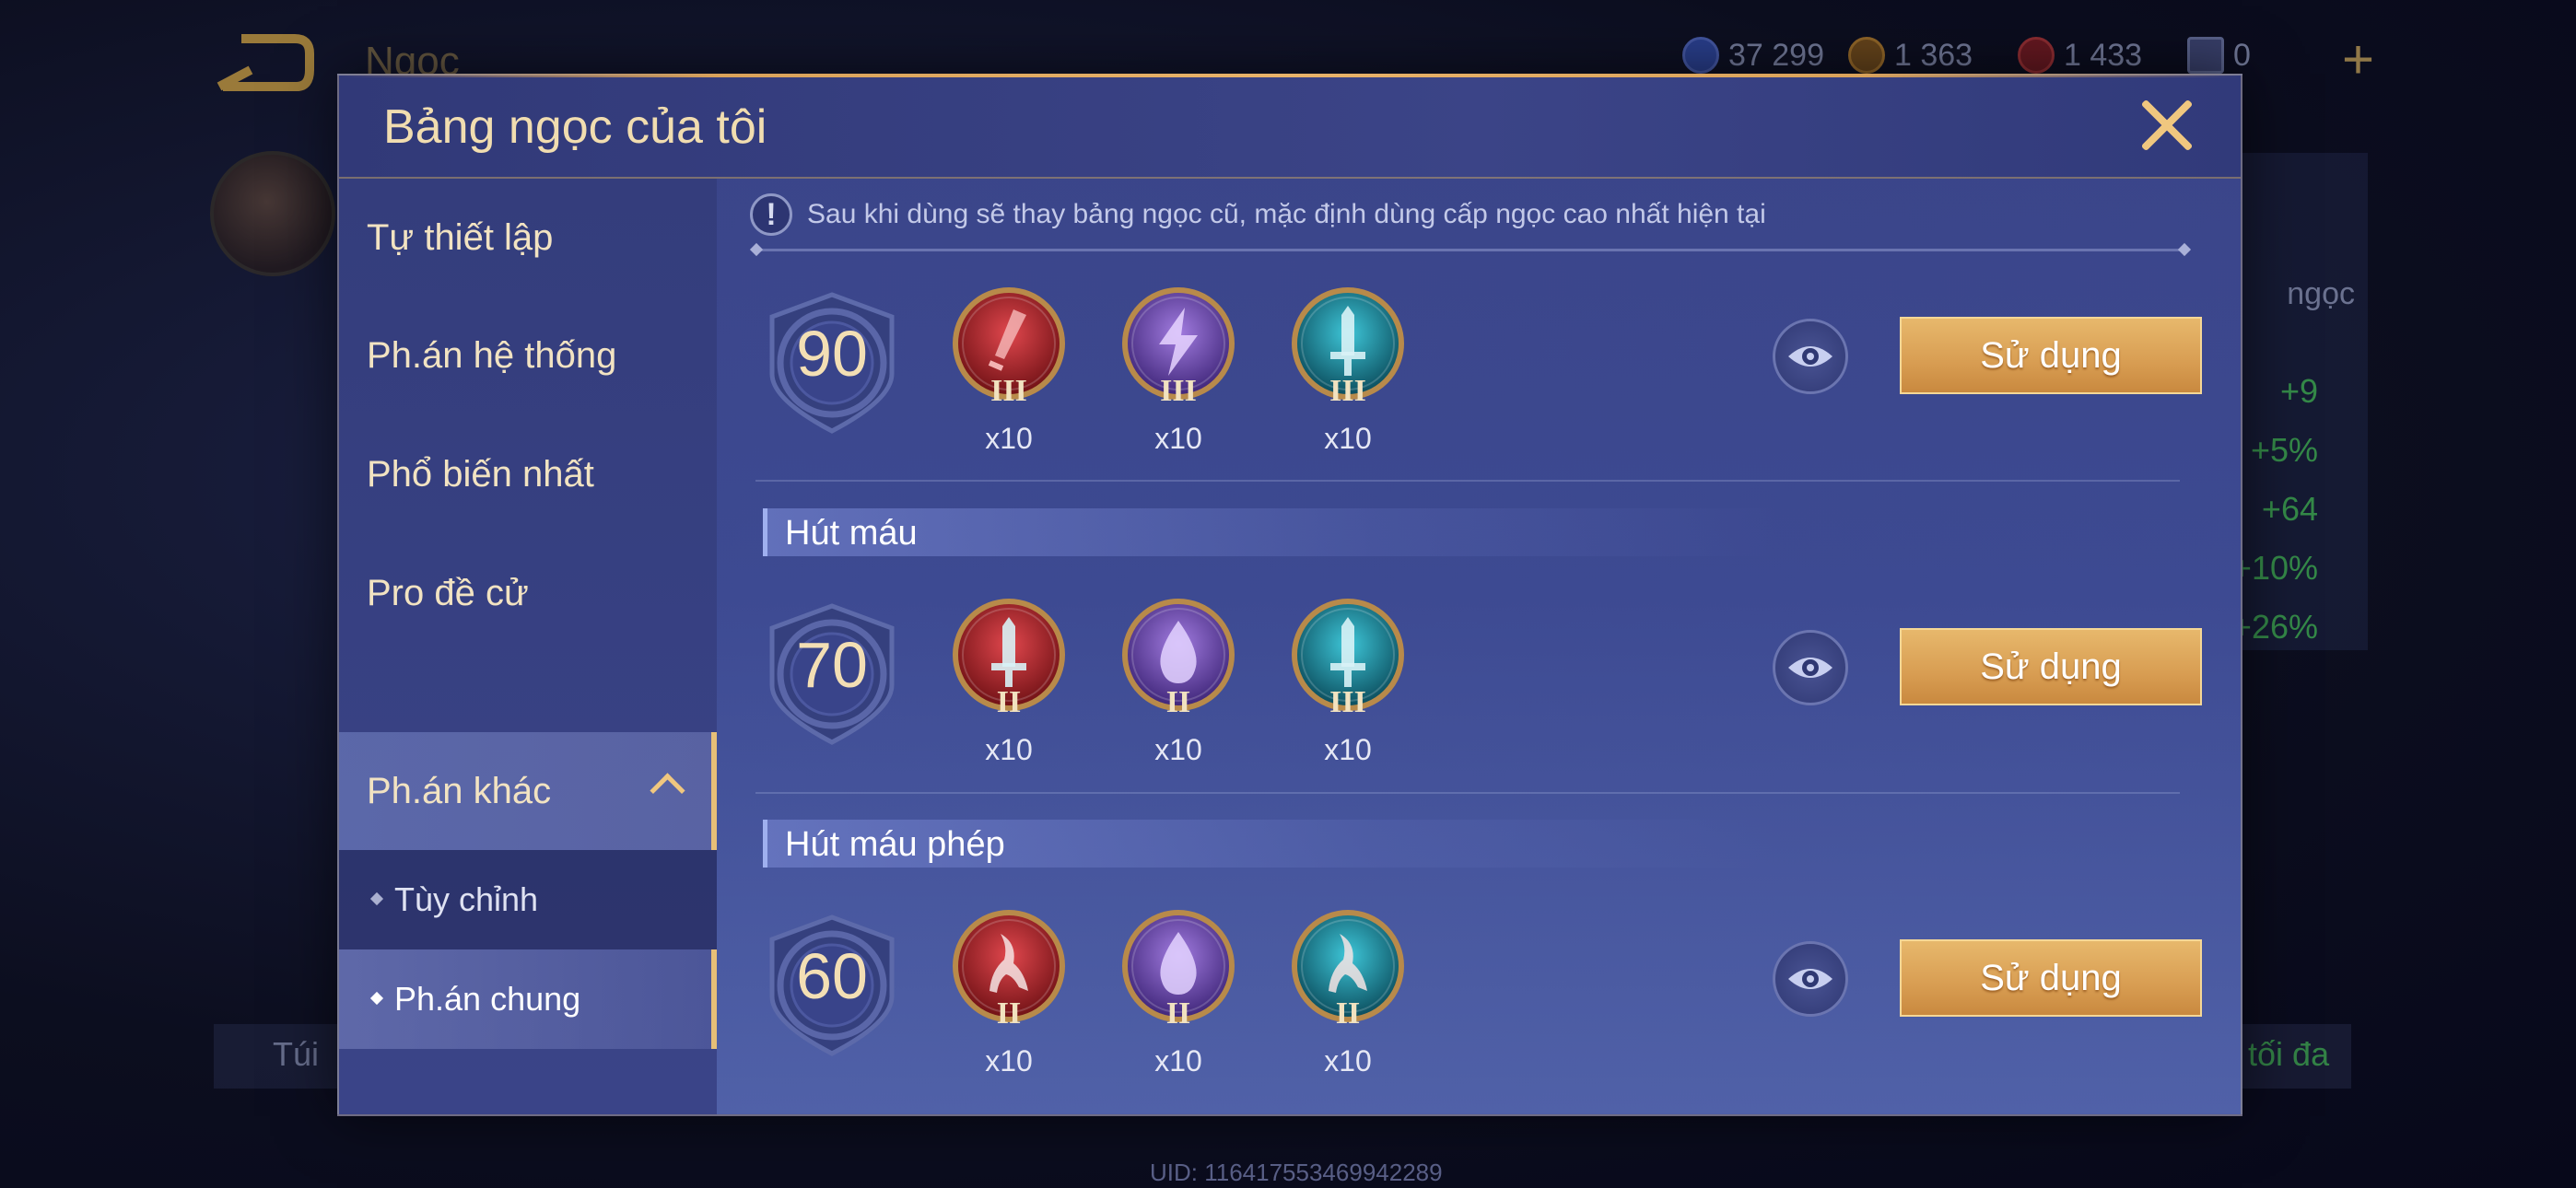  Describe the element at coordinates (2358, 59) in the screenshot. I see `add-icon: +` at that location.